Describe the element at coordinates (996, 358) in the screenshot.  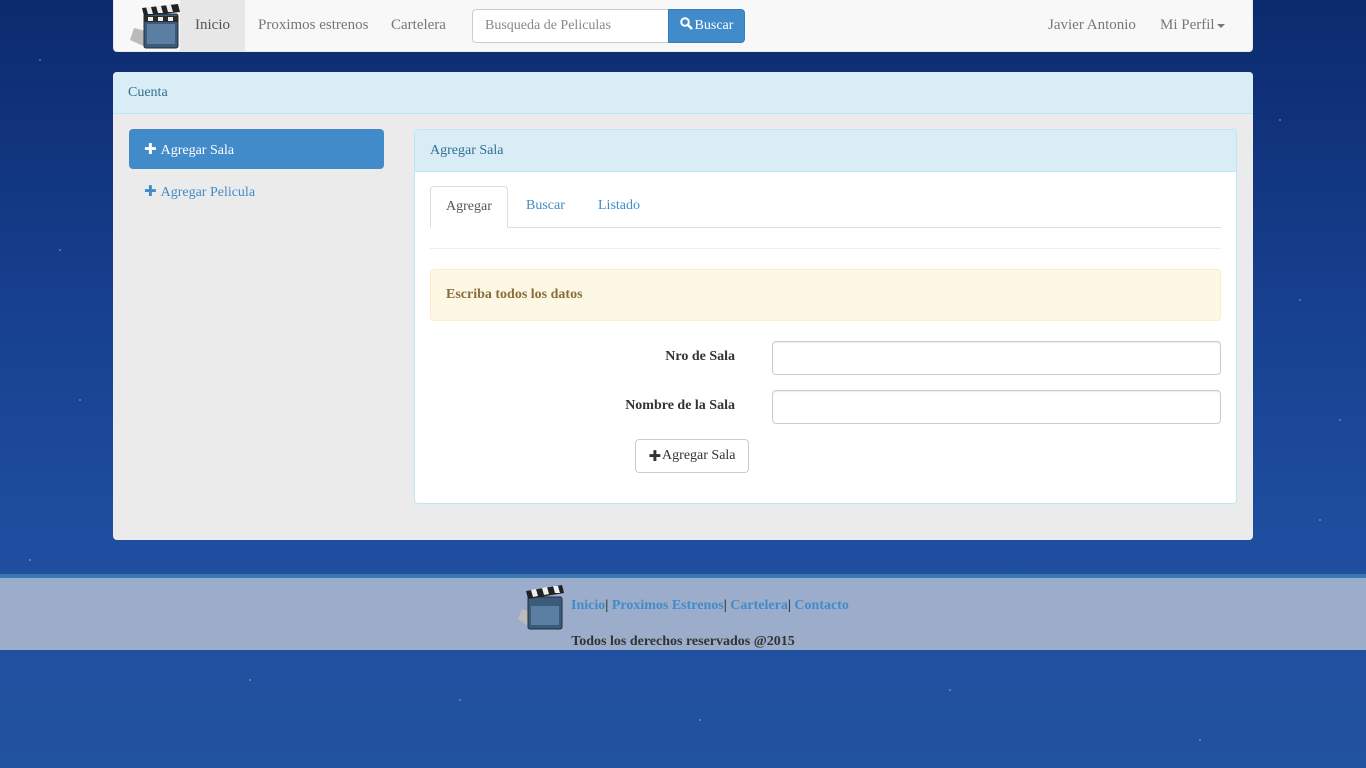
I see `nro-sala-input` at that location.